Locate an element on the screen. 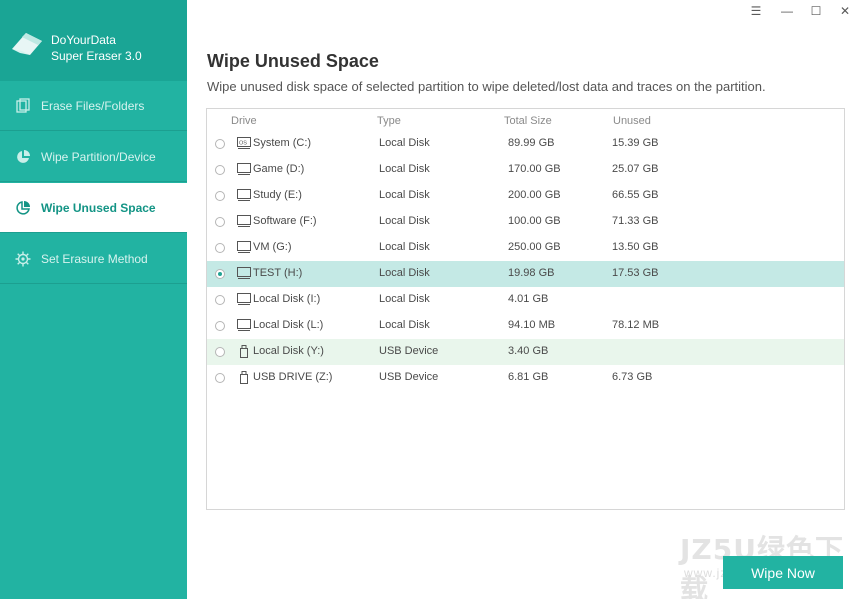 The height and width of the screenshot is (599, 860). table-row: VM (G:) Local Disk 250.00 GB 13.50 GB is located at coordinates (525, 248).